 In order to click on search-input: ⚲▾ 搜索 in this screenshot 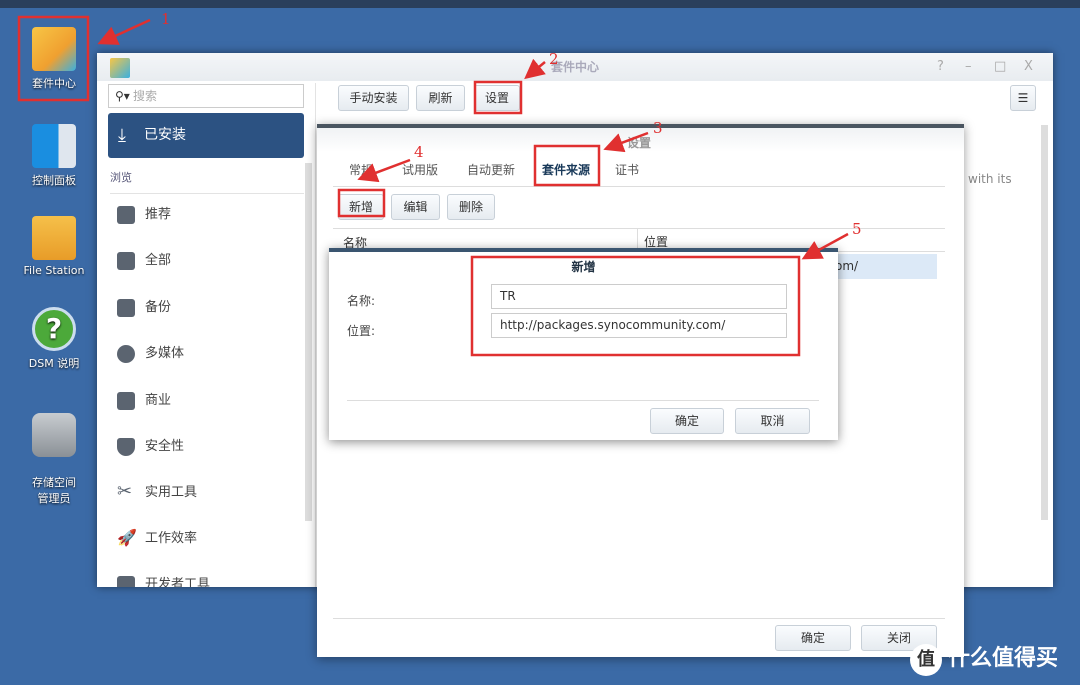, I will do `click(206, 96)`.